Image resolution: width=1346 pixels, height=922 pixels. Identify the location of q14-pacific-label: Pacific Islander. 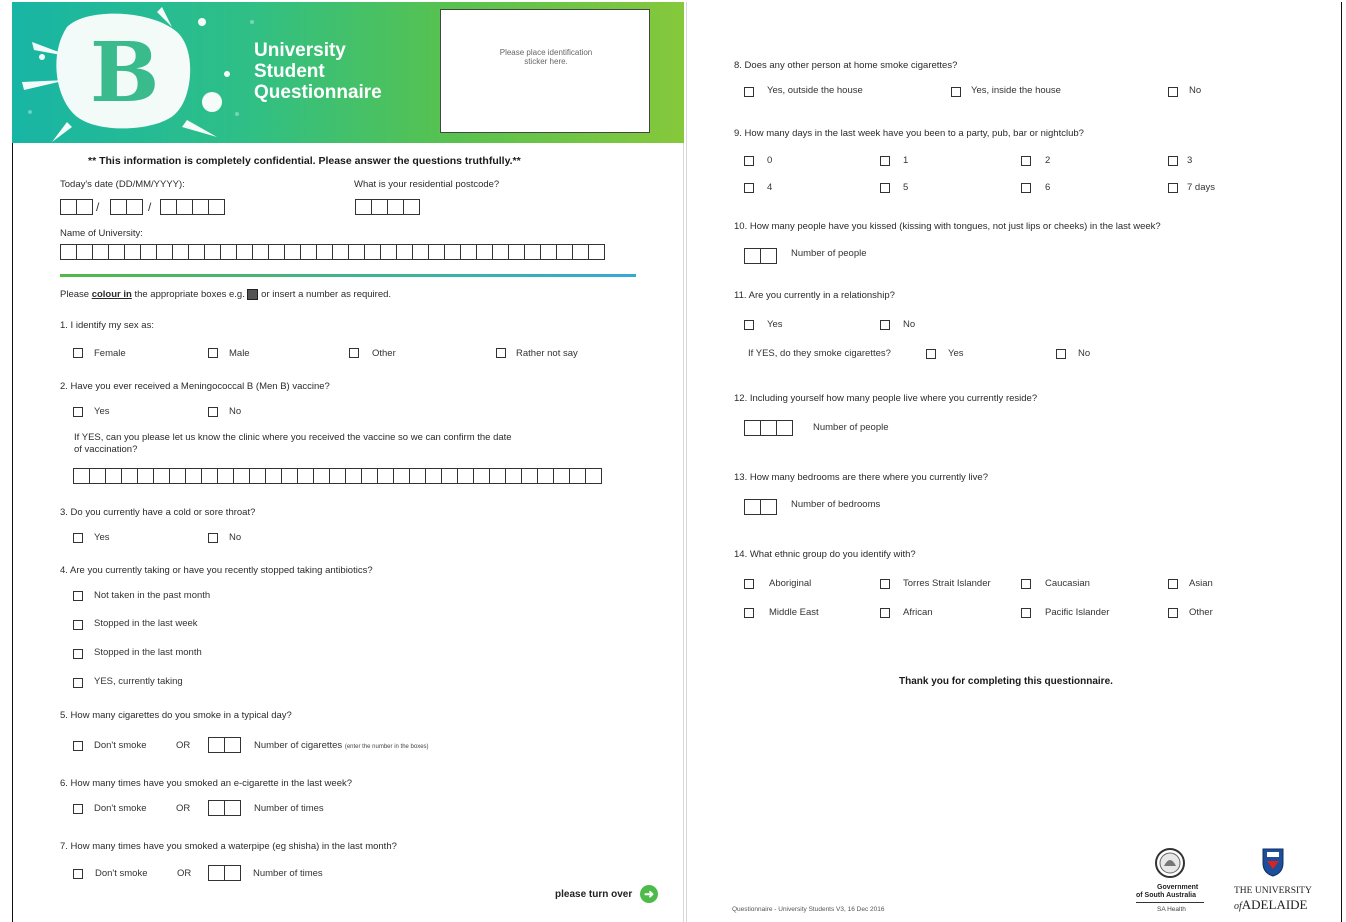
(1077, 612).